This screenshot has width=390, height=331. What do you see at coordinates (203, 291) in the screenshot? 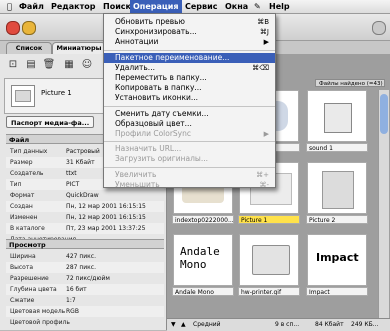
I see `thumbnail-caption: Andale Mono` at bounding box center [203, 291].